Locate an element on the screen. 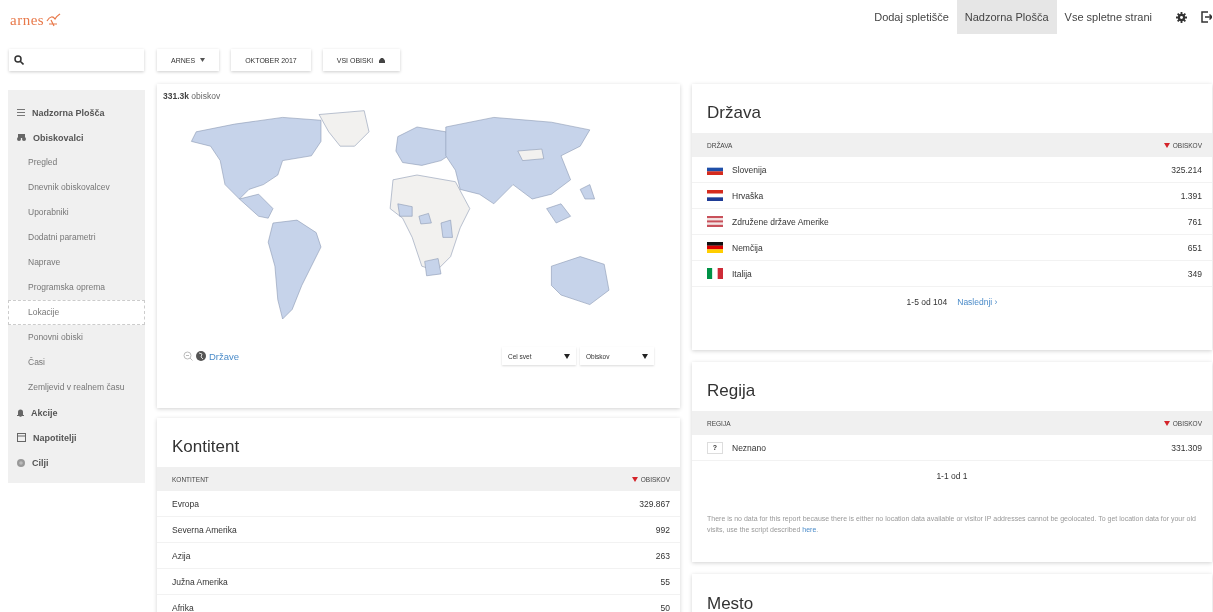 Image resolution: width=1213 pixels, height=612 pixels. sidebar-item: Ponovni obiski is located at coordinates (76, 337).